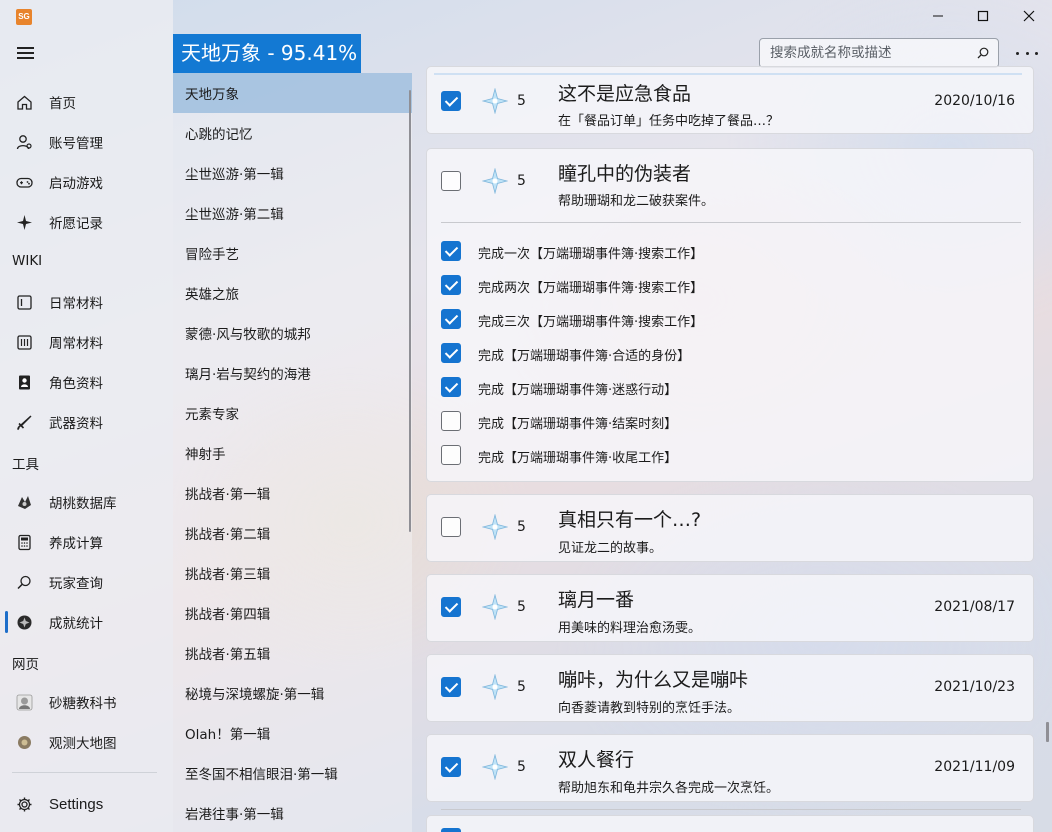  Describe the element at coordinates (292, 693) in the screenshot. I see `list-item: 秘境与深境螺旋·第一辑` at that location.